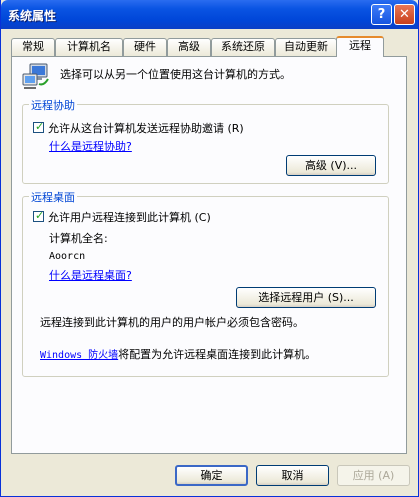 The height and width of the screenshot is (497, 419). I want to click on firewall-note: Windows 防火墙将配置为允许远程桌面连接到此计算机。, so click(178, 354).